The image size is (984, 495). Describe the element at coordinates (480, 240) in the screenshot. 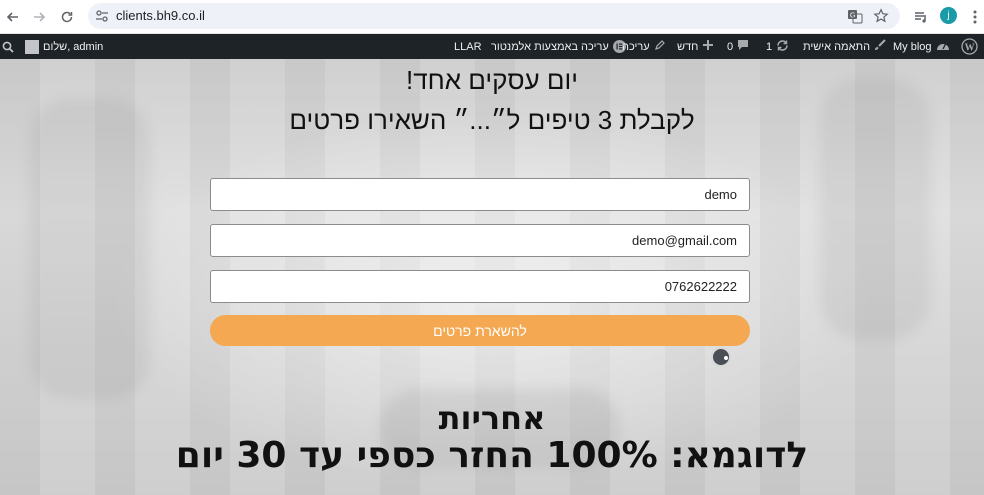

I see `email-field` at that location.